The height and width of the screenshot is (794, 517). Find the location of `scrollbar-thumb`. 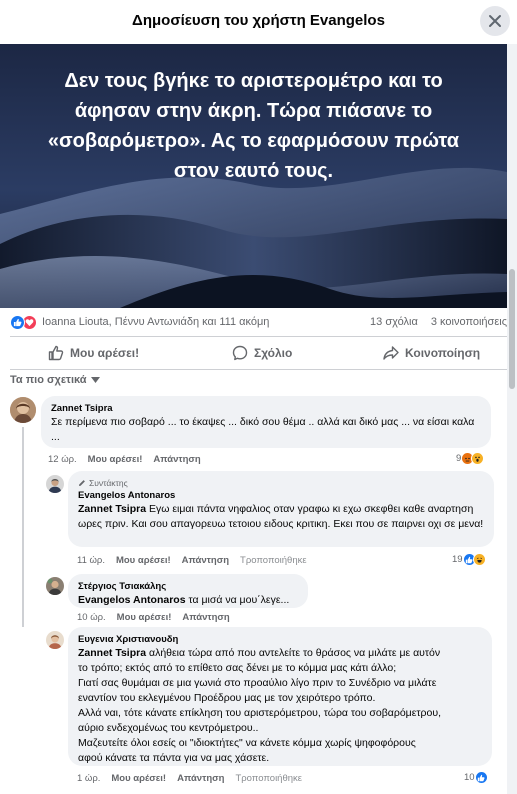

scrollbar-thumb is located at coordinates (512, 329).